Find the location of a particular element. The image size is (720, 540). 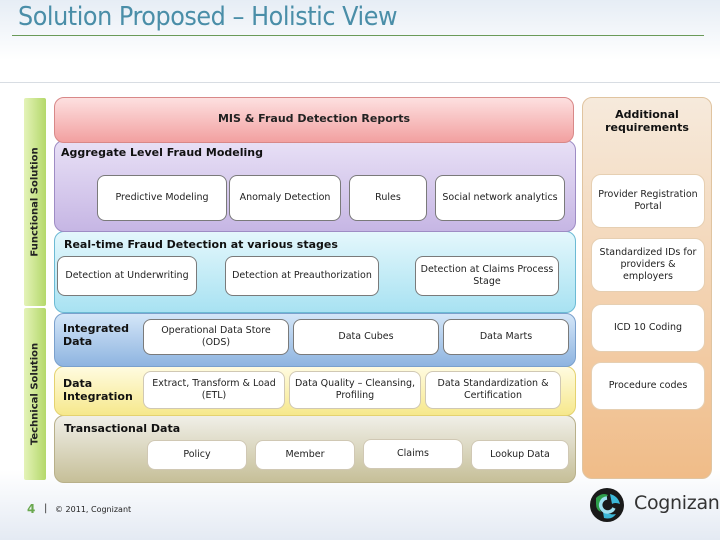

predictive-modeling-box: Predictive Modeling is located at coordinates (162, 198).